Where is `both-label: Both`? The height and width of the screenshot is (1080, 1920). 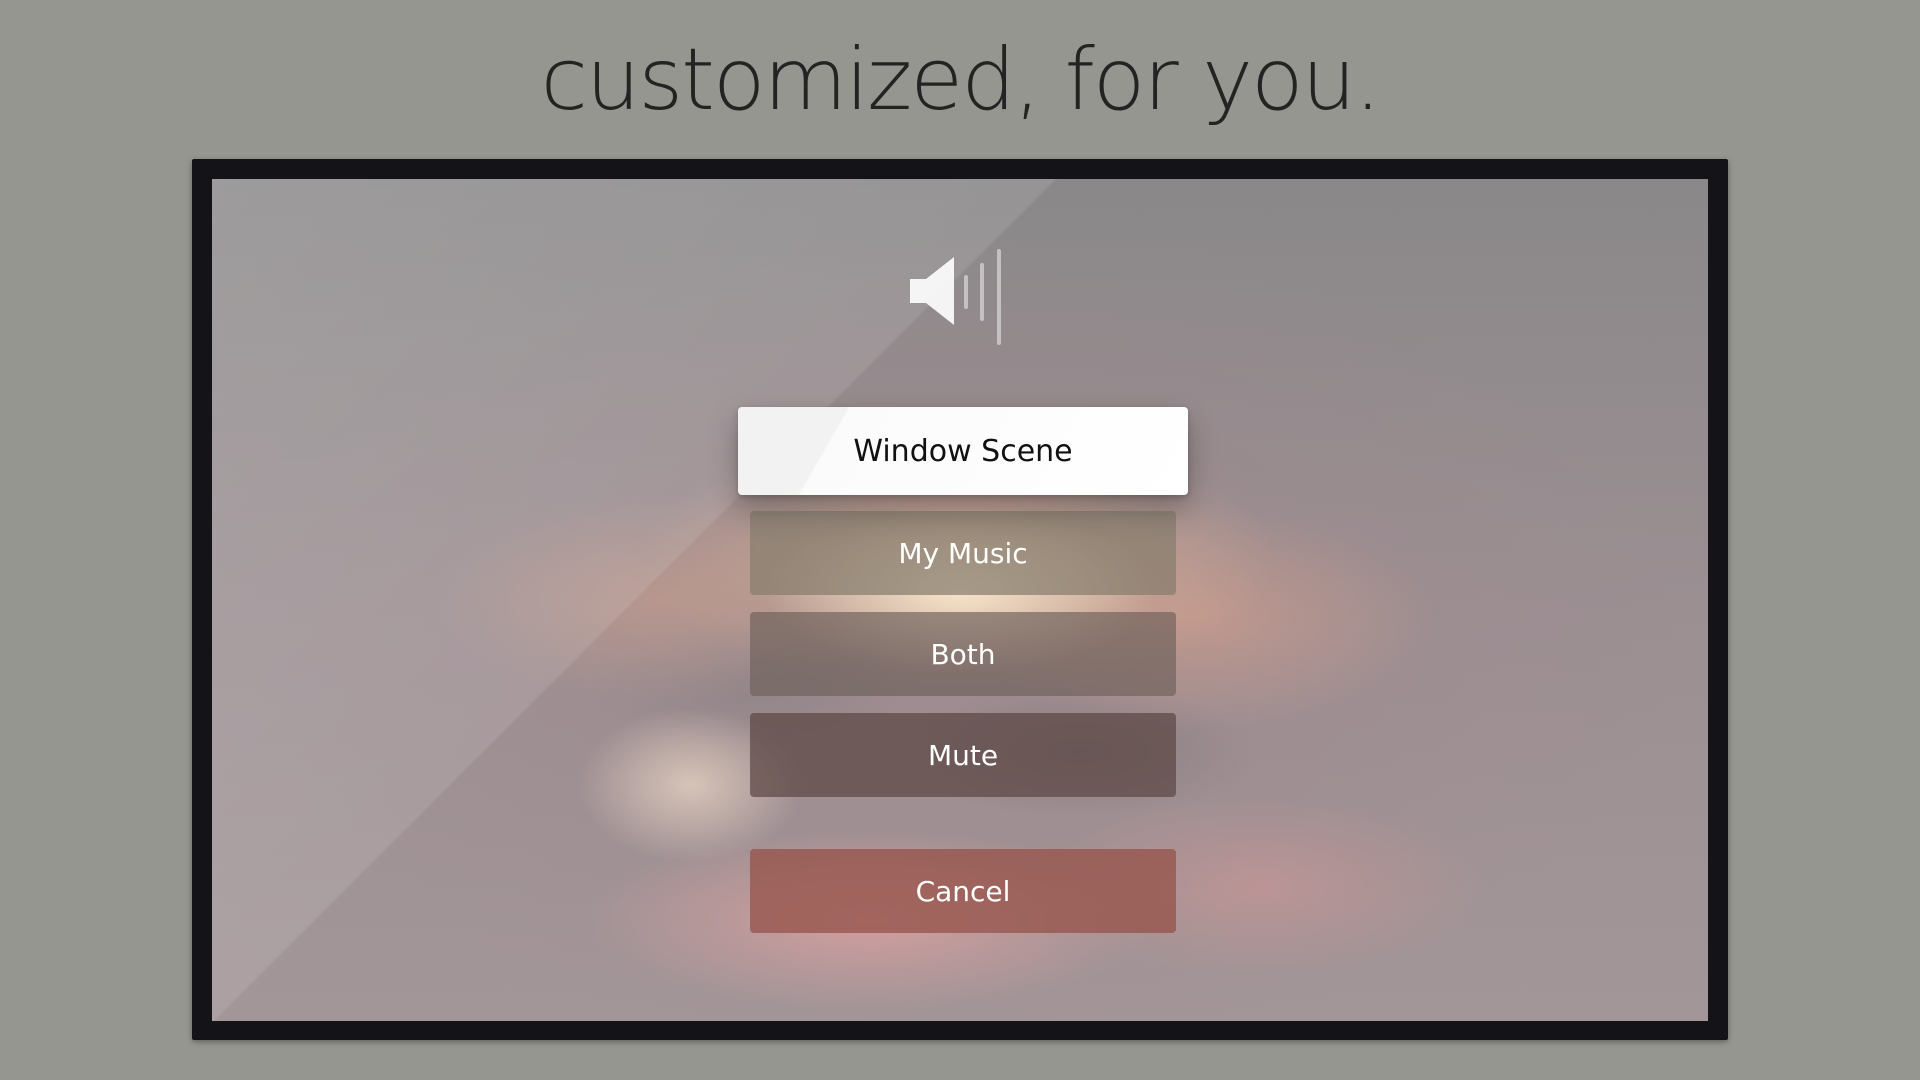
both-label: Both is located at coordinates (963, 654).